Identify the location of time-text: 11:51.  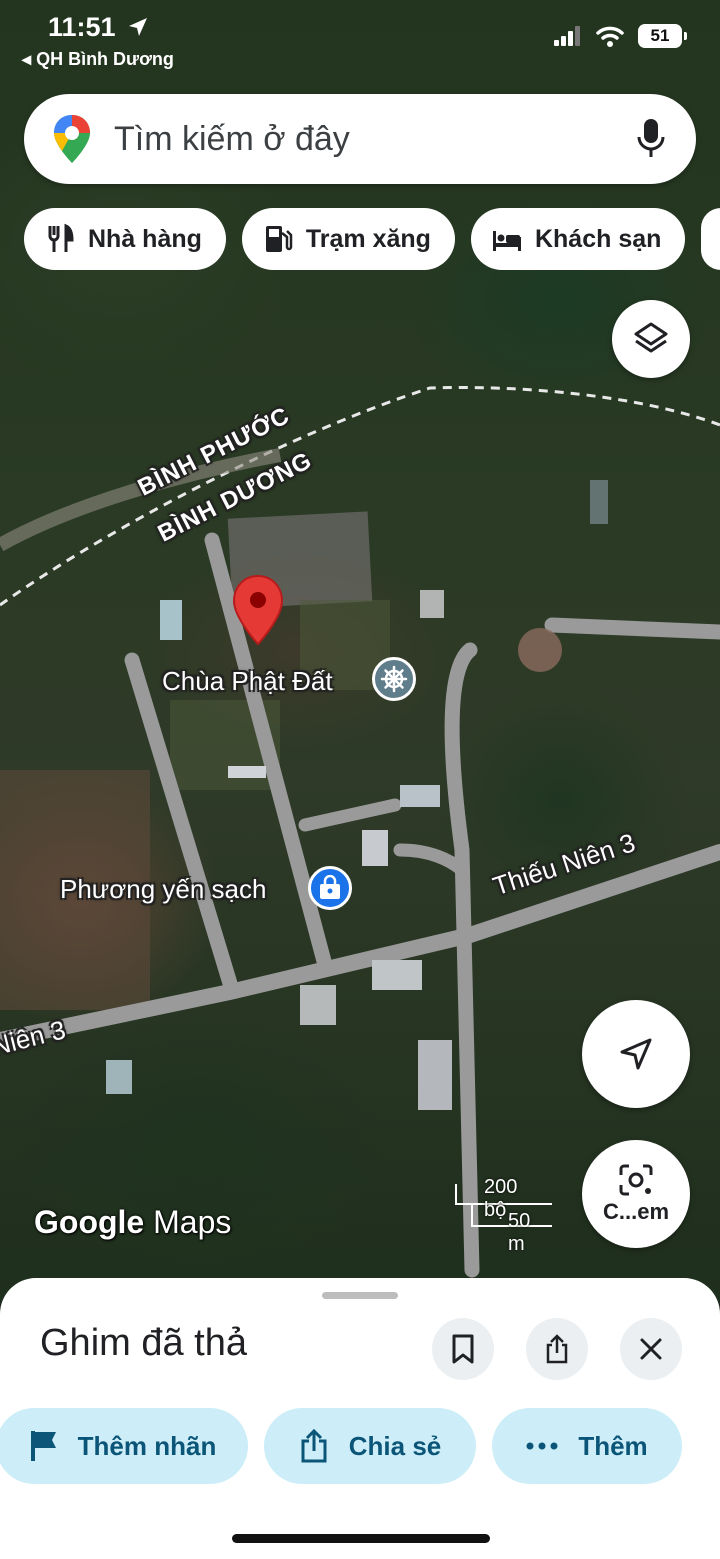
(82, 27).